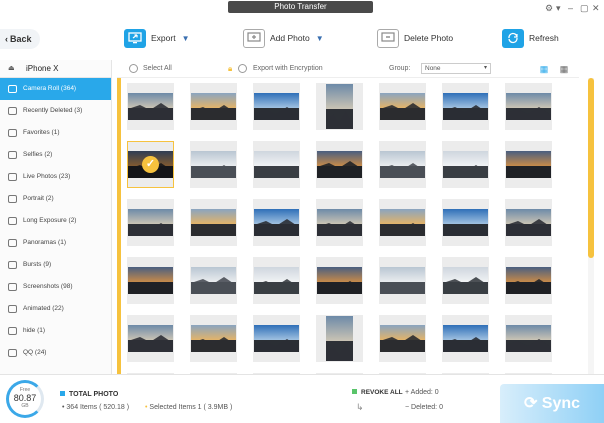 This screenshot has width=604, height=423. Describe the element at coordinates (415, 38) in the screenshot. I see `delete-photo-button: Delete Photo` at that location.